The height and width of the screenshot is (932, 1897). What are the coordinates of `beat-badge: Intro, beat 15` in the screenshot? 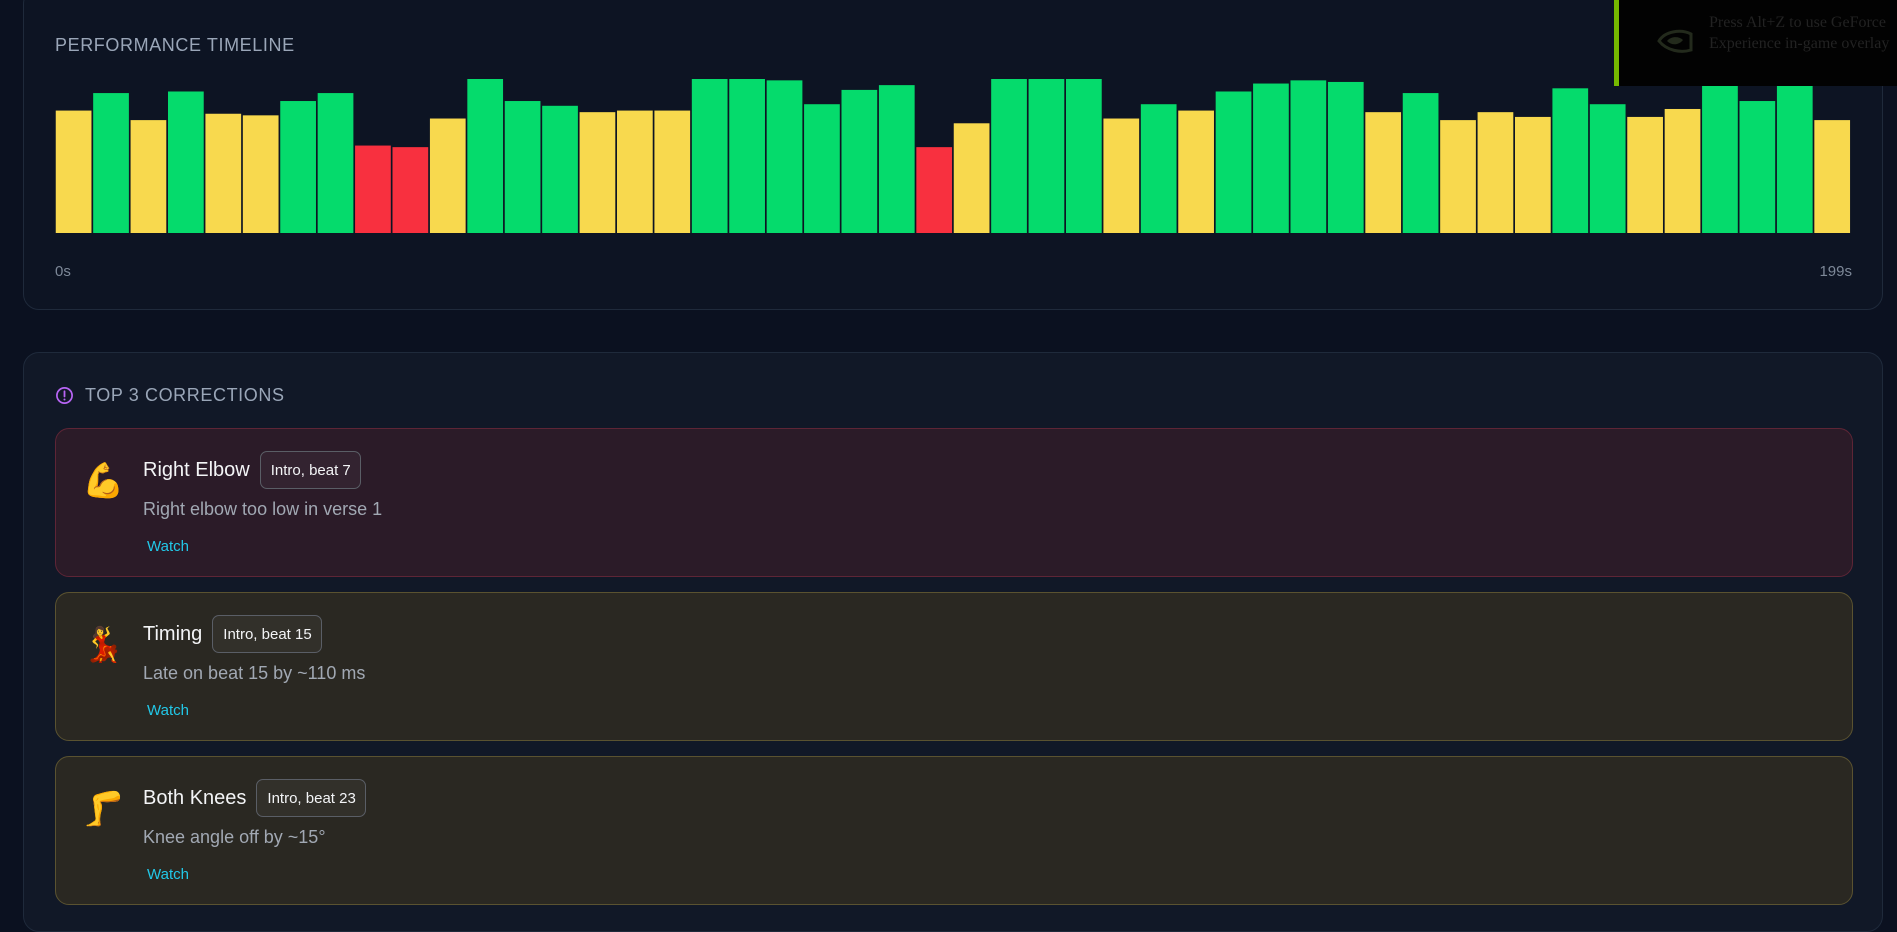 It's located at (267, 634).